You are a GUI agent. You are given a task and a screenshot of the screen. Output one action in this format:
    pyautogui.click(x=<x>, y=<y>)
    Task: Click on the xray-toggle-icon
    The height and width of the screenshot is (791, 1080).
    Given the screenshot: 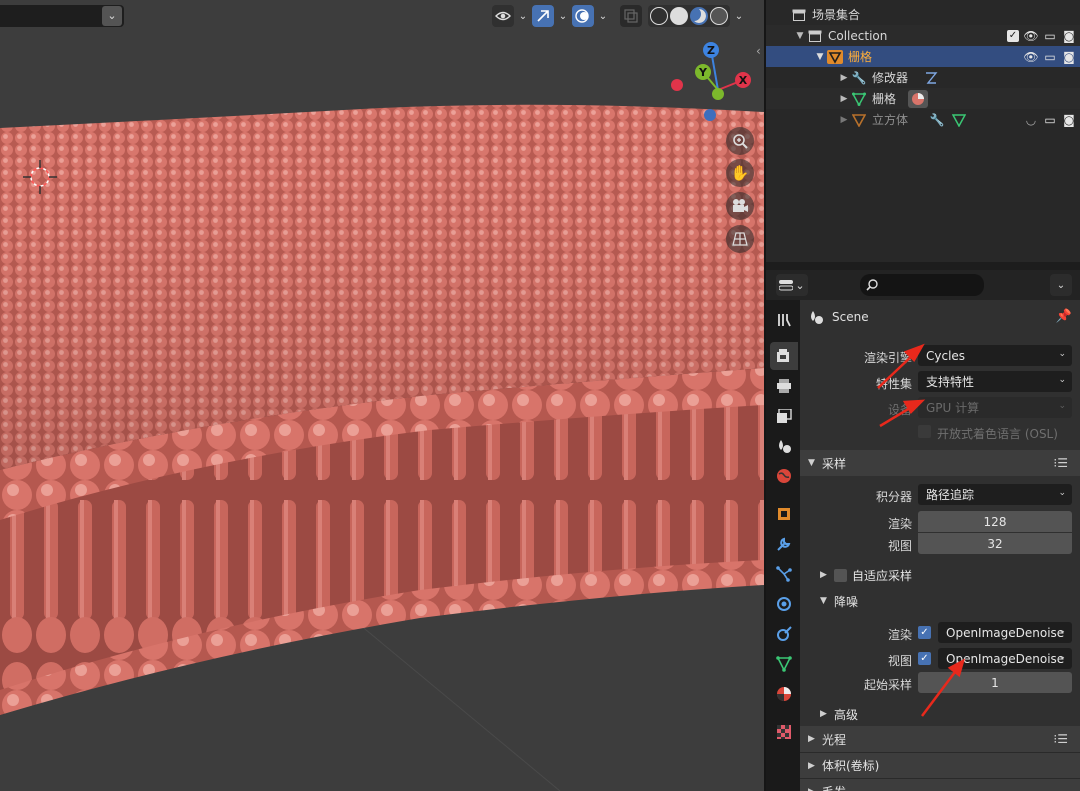 What is the action you would take?
    pyautogui.click(x=631, y=16)
    